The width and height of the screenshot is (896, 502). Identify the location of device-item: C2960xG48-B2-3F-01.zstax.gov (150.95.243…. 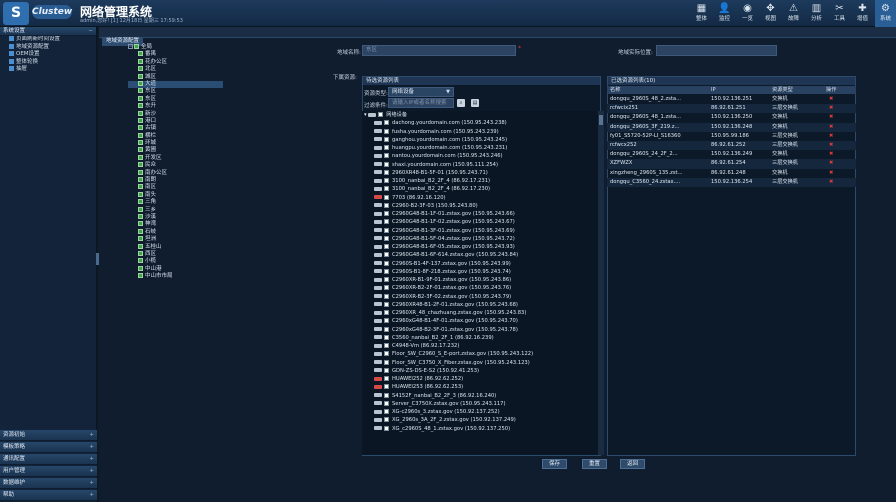
(481, 330).